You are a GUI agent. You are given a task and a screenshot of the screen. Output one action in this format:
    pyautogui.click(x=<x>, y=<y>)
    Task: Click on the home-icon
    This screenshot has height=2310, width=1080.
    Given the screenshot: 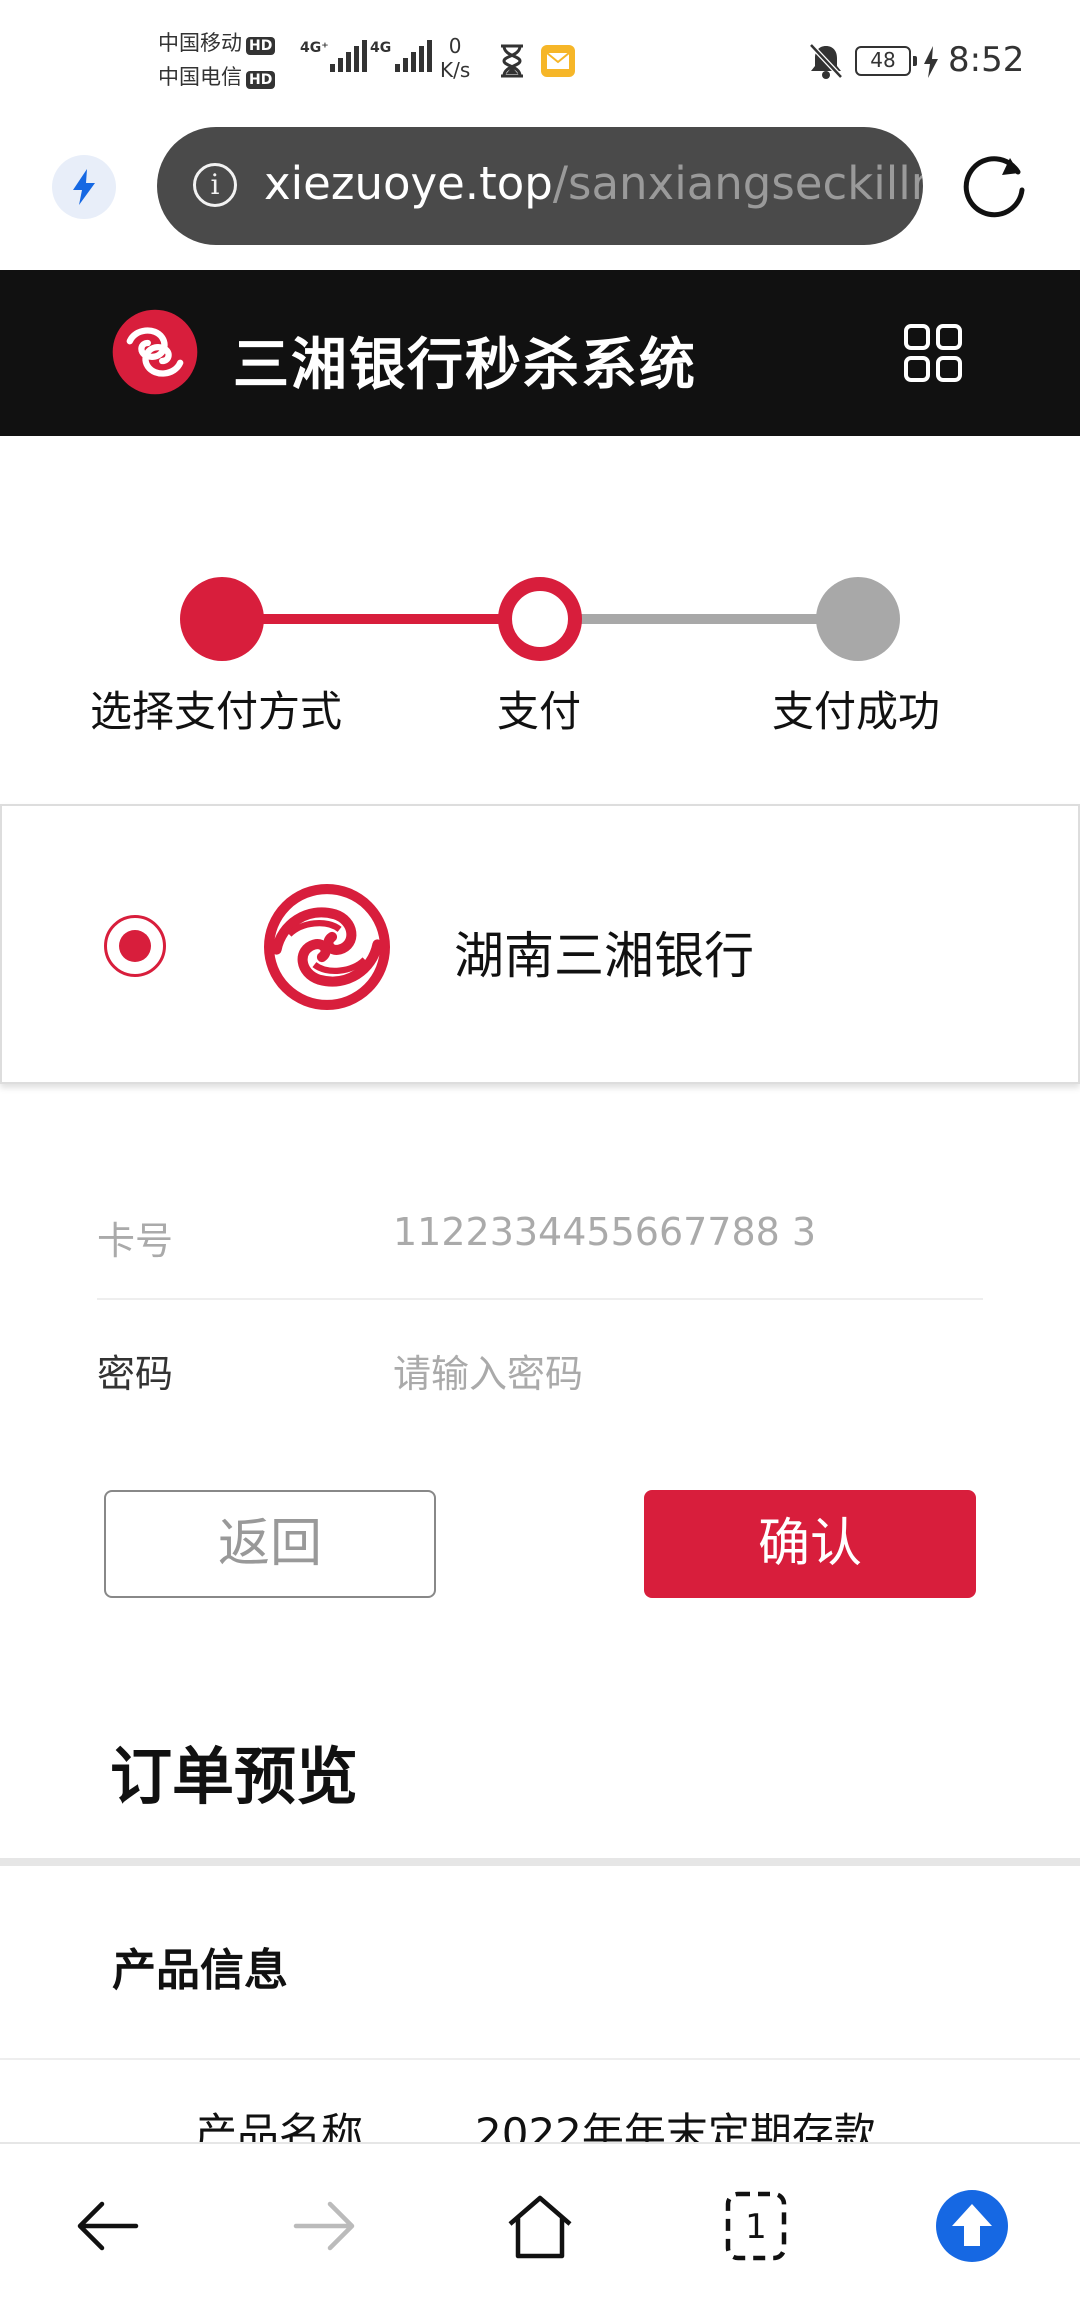 What is the action you would take?
    pyautogui.click(x=540, y=2226)
    